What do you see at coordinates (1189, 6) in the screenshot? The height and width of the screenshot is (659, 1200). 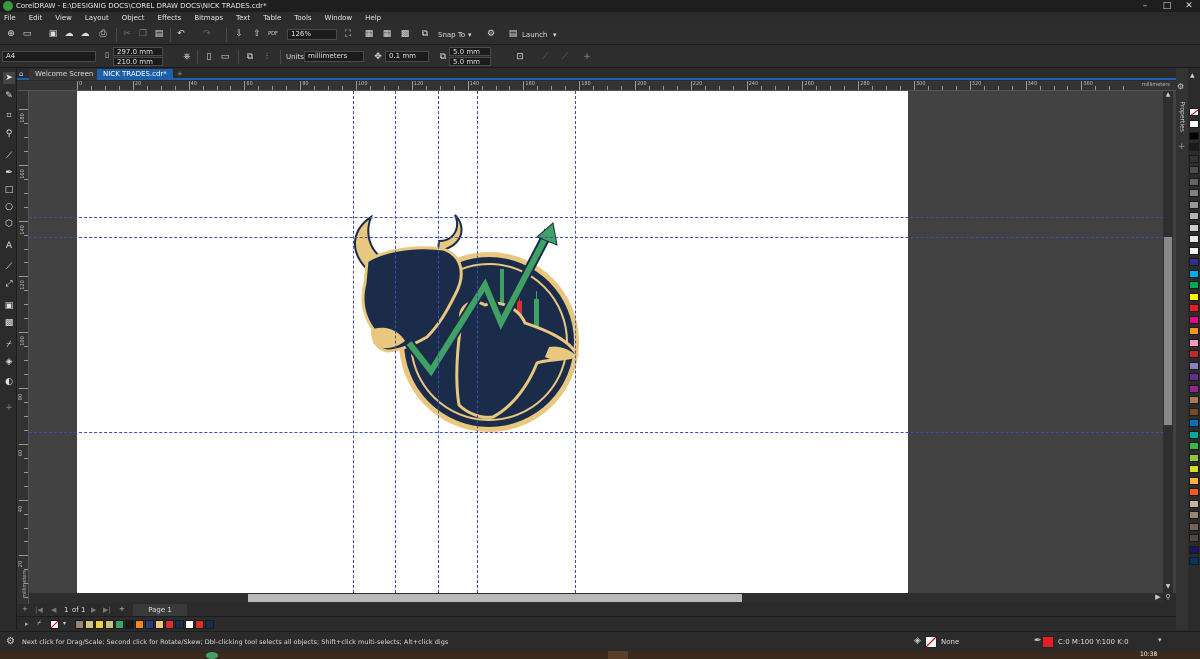 I see `close-button: ✕` at bounding box center [1189, 6].